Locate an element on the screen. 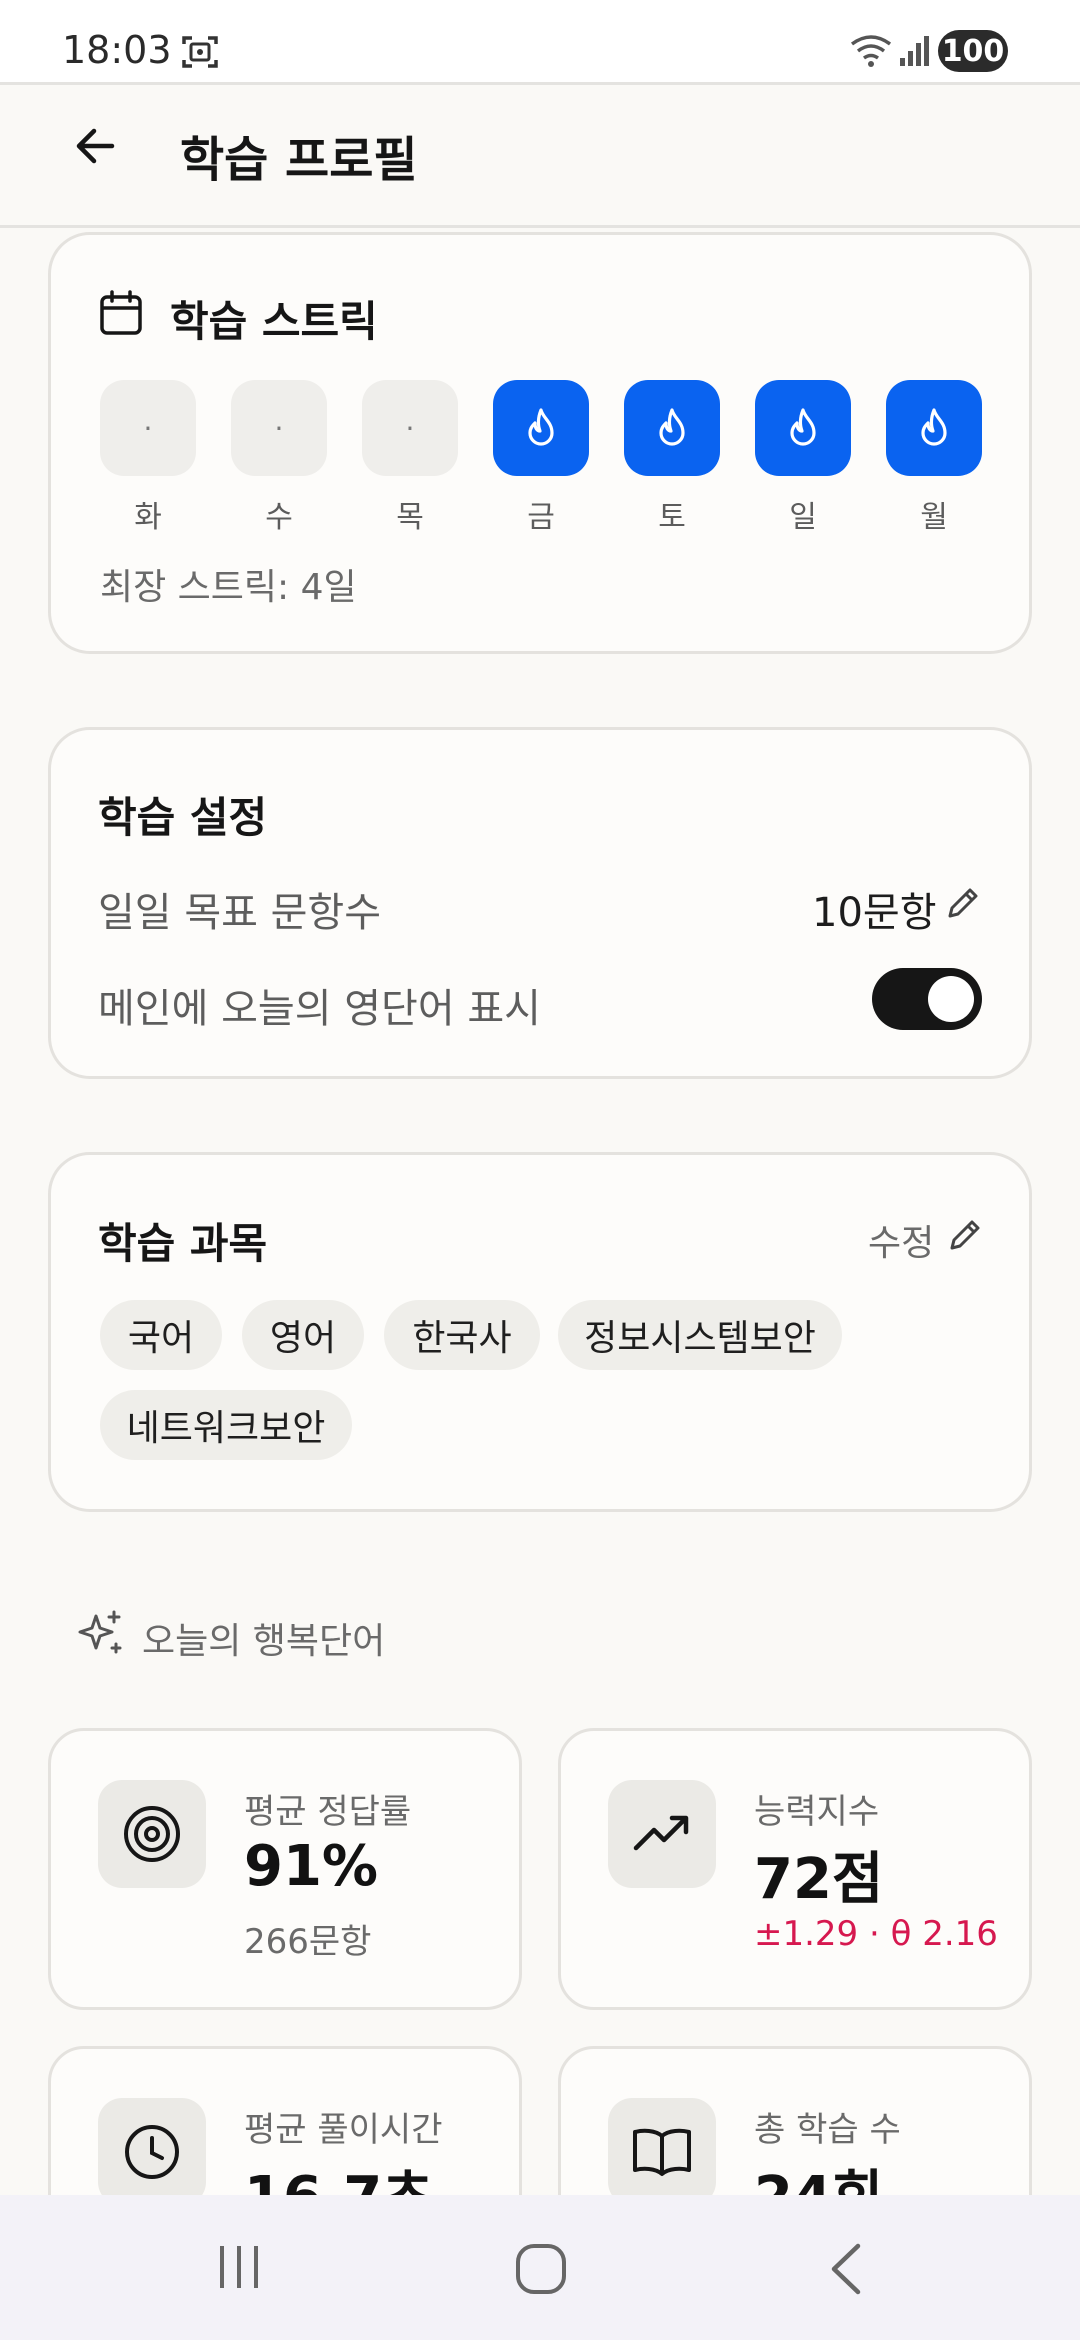  recent-apps-button is located at coordinates (239, 2267).